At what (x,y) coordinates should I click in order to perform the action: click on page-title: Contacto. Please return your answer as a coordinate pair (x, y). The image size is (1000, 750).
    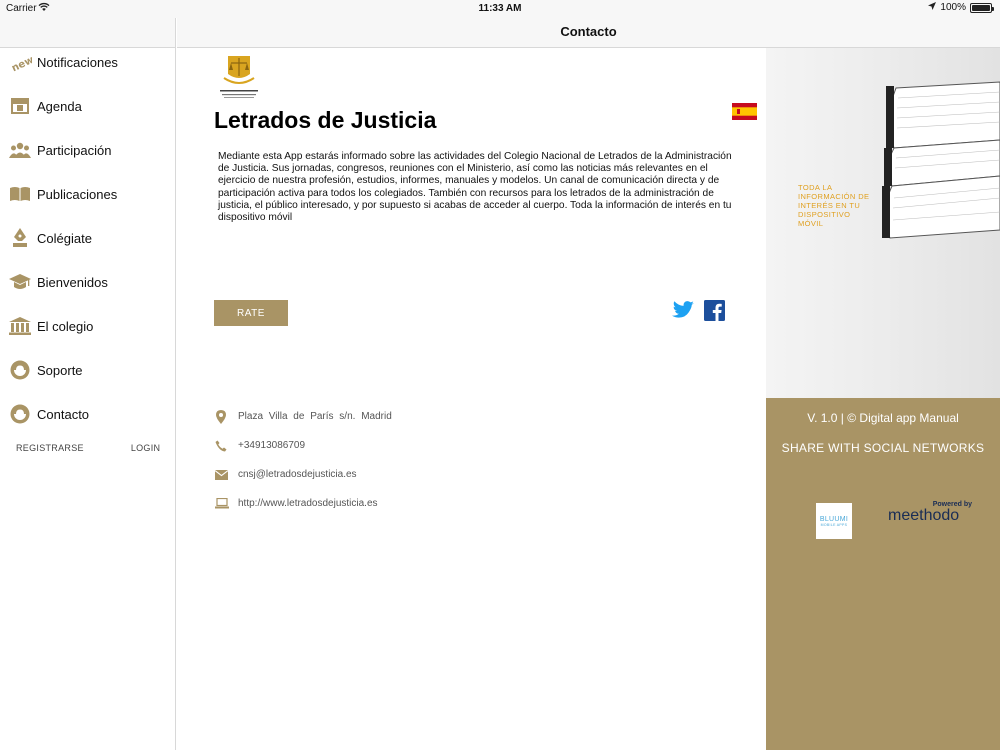
    Looking at the image, I should click on (588, 31).